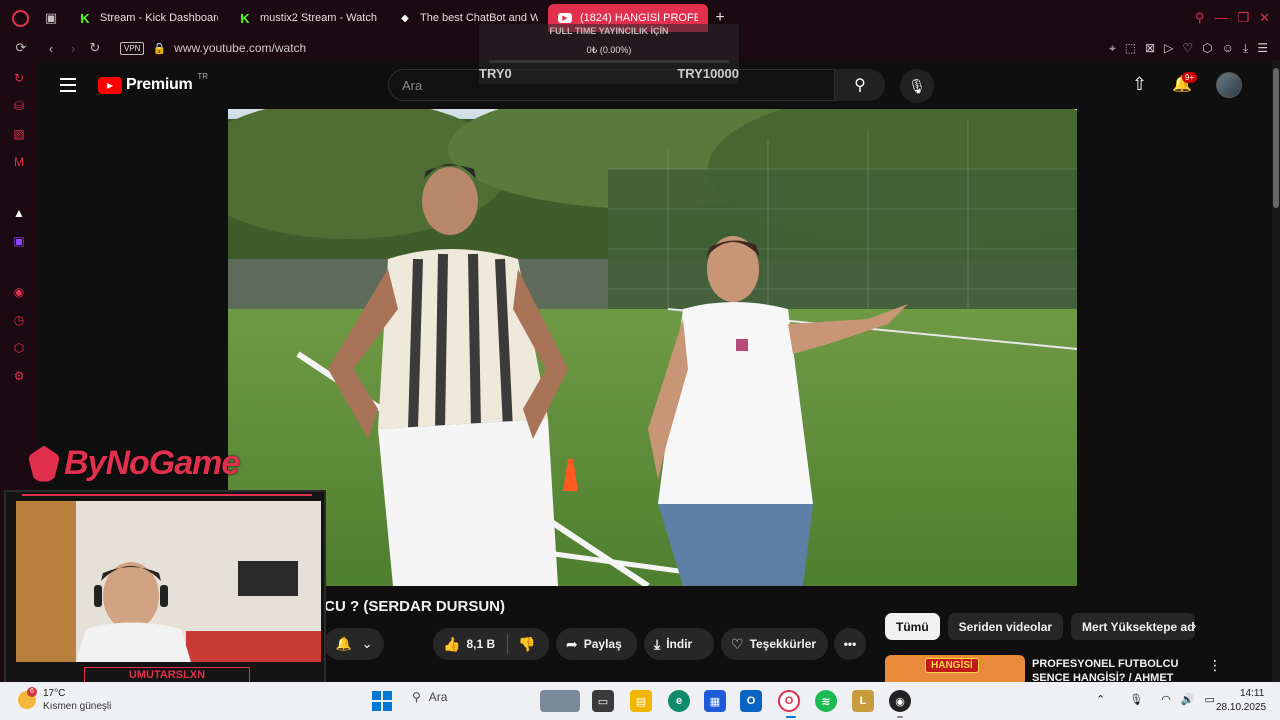 This screenshot has height=720, width=1280. What do you see at coordinates (912, 626) in the screenshot?
I see `chip-all: Tümü` at bounding box center [912, 626].